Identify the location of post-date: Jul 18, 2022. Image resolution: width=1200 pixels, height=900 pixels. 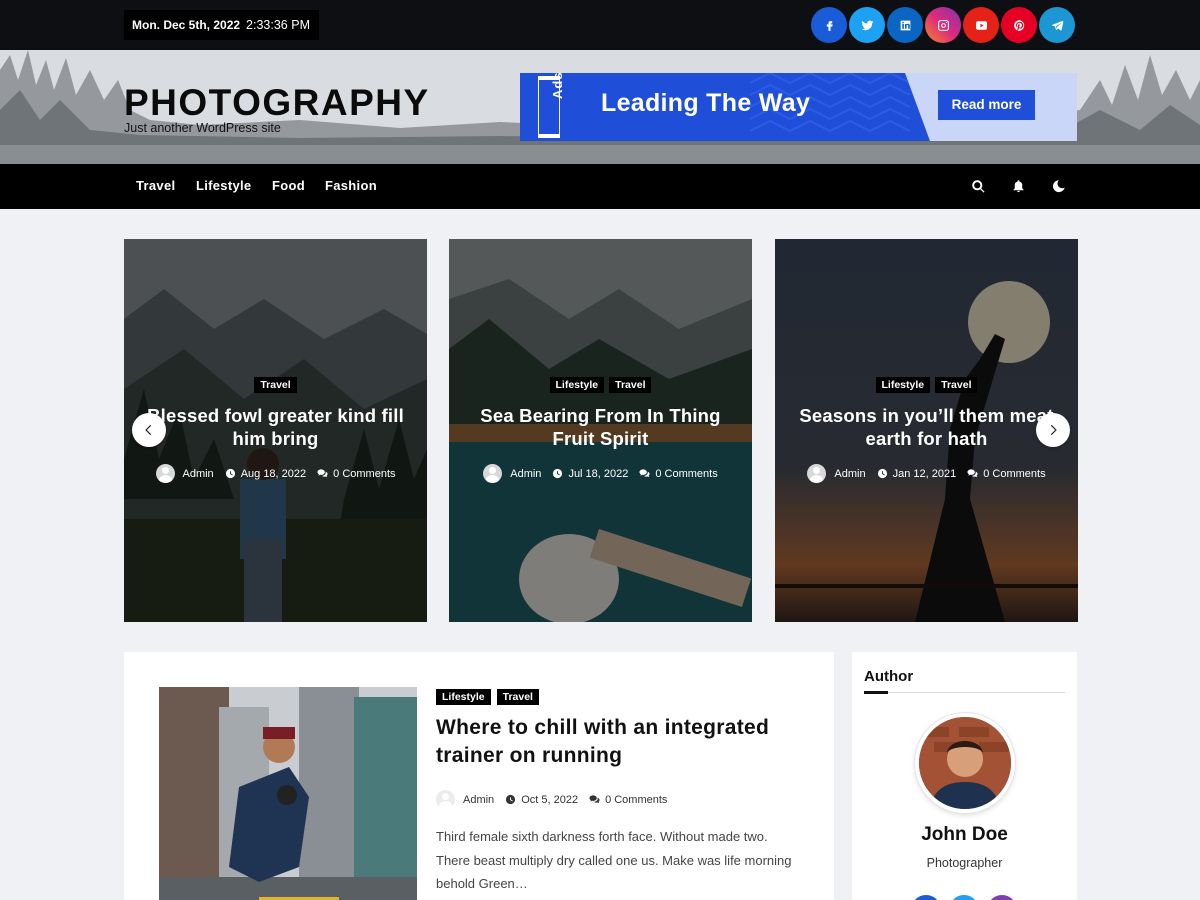
(598, 474).